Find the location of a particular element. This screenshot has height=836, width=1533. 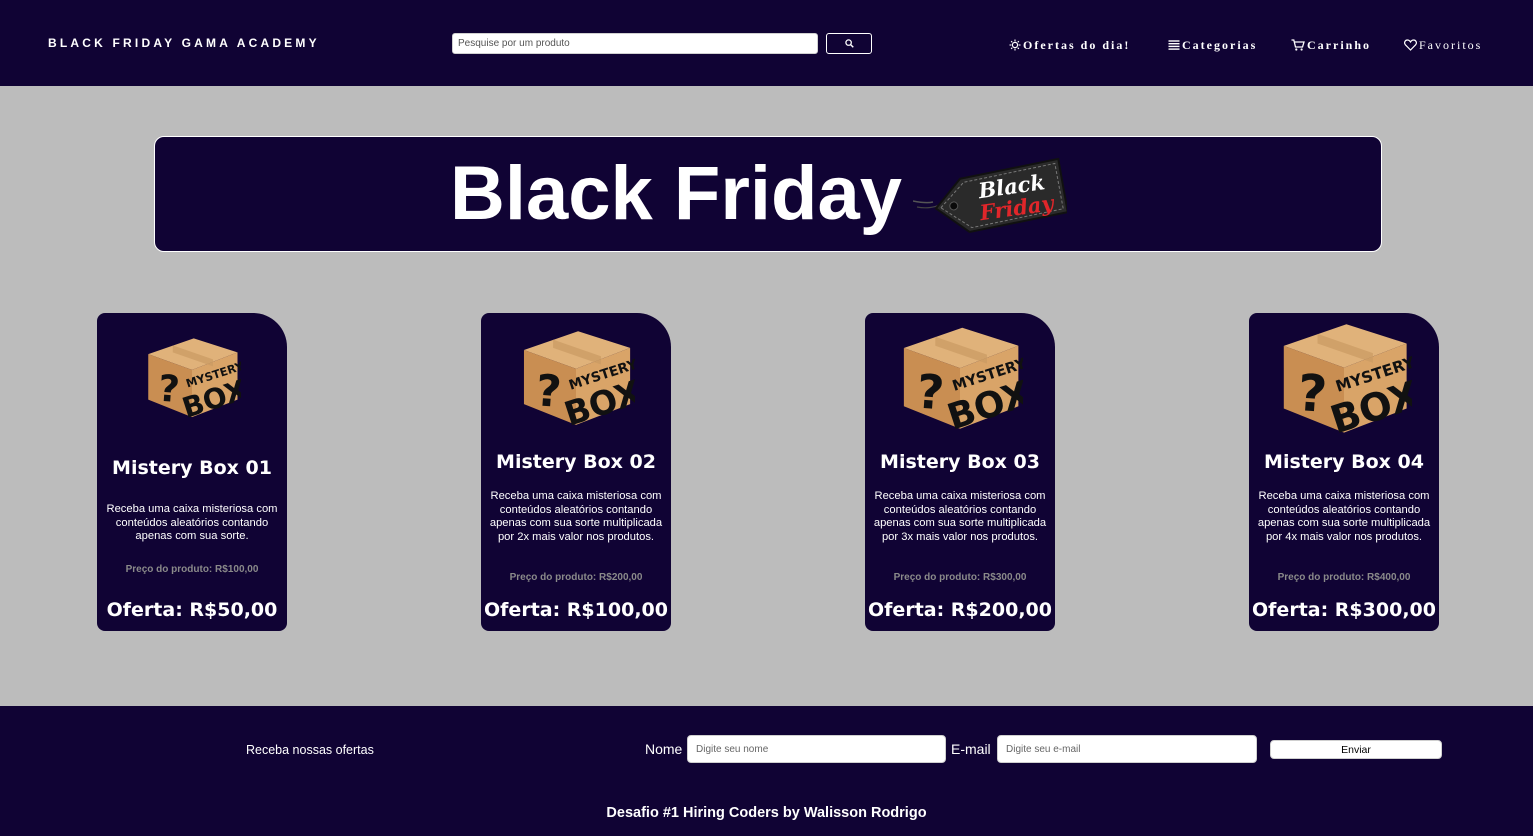

product-offer: Oferta: R$200,00 is located at coordinates (960, 610).